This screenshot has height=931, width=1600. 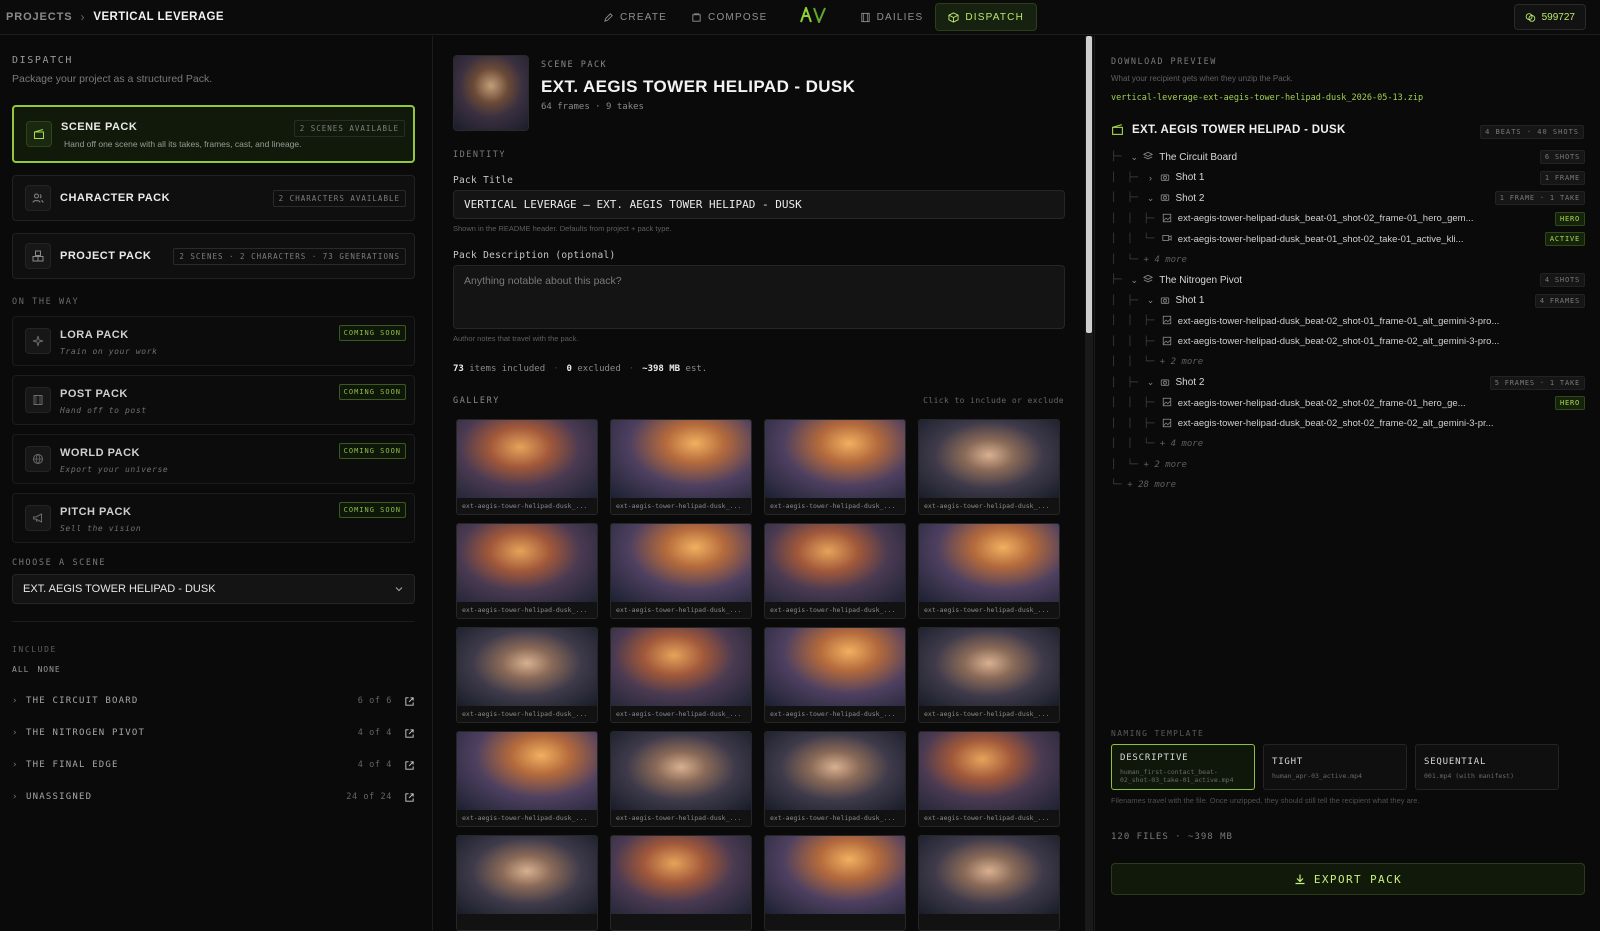 I want to click on tree-folder-row: │ ├─ ⌄ Shot 2 5 FRAMES · 1 TAKE, so click(x=1348, y=383).